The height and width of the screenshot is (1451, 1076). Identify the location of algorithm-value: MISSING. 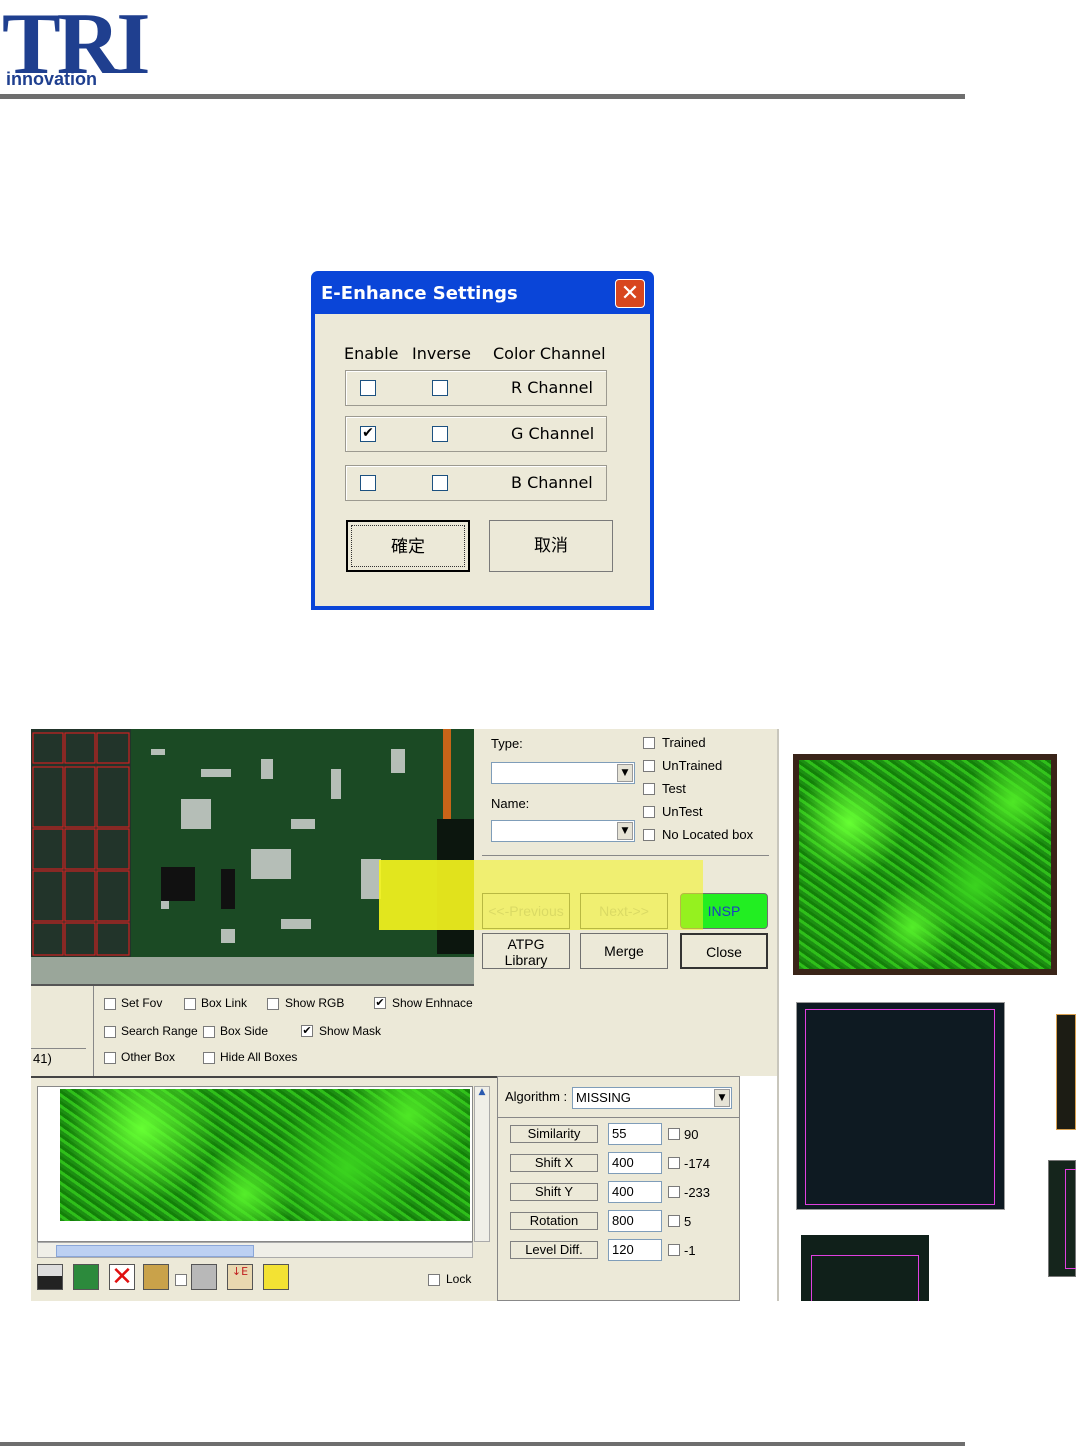
(603, 1097).